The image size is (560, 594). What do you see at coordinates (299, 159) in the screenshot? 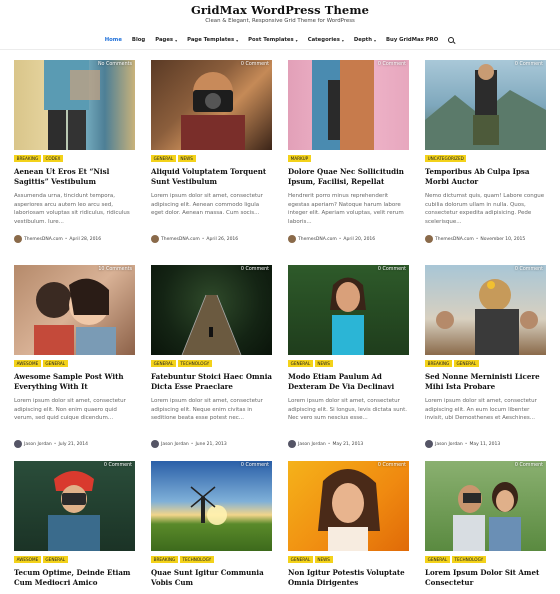
I see `category-badge: MARKUP` at bounding box center [299, 159].